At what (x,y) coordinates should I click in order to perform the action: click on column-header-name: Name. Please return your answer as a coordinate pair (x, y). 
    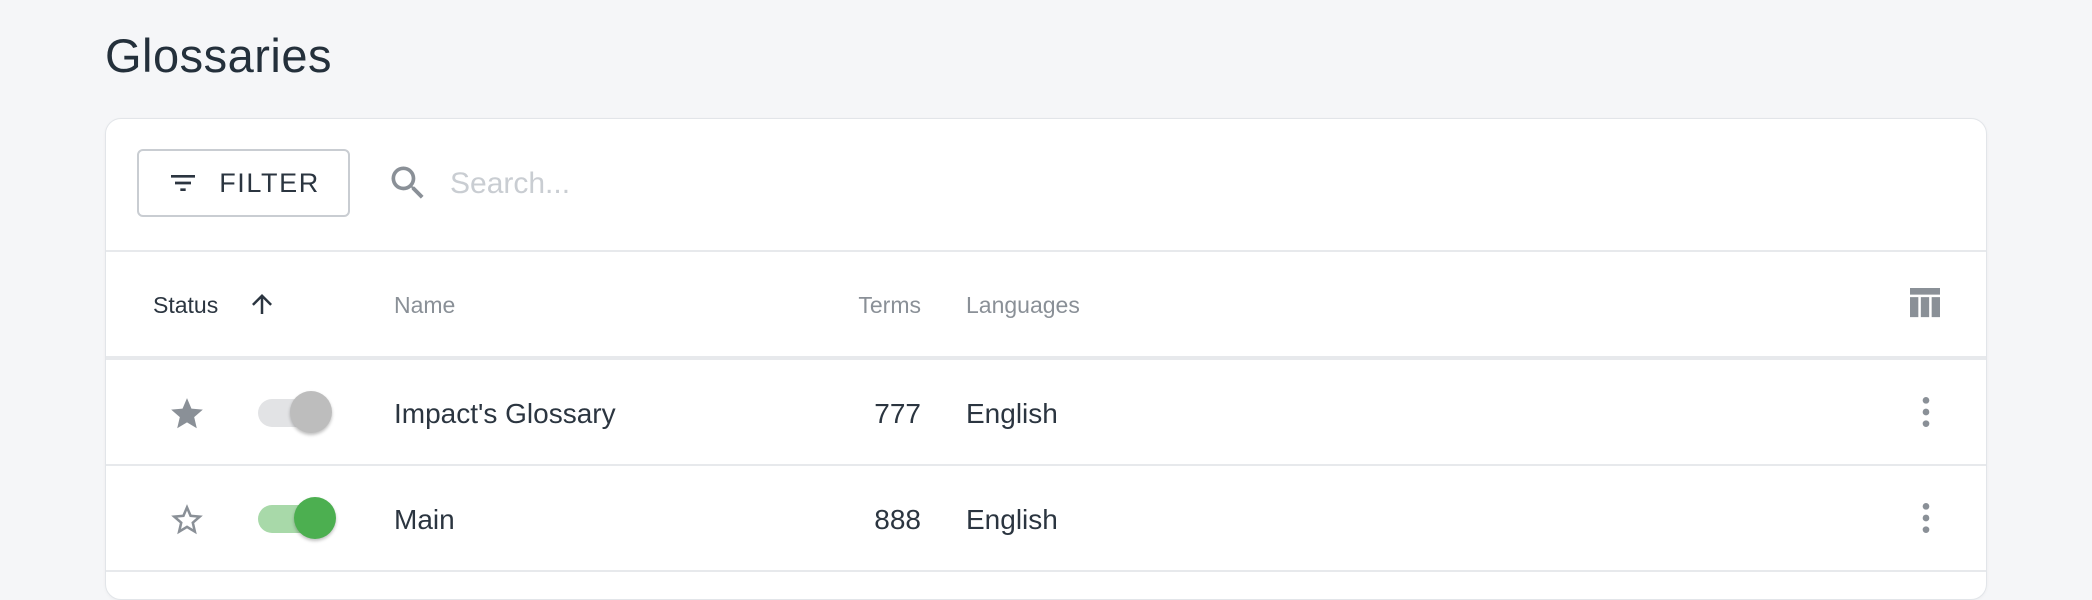
    Looking at the image, I should click on (424, 305).